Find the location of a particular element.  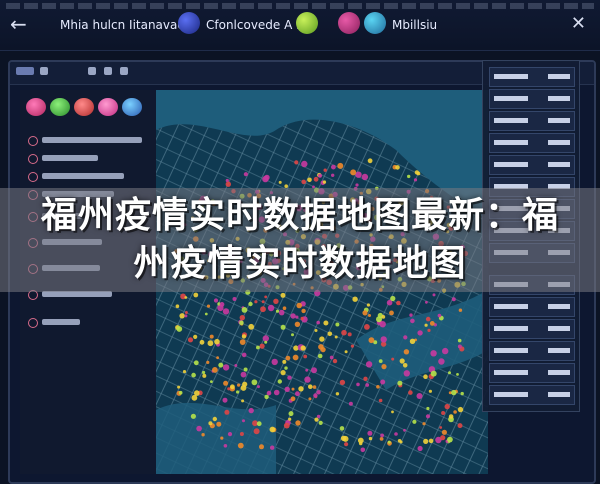

globe-icon-green is located at coordinates (307, 23).